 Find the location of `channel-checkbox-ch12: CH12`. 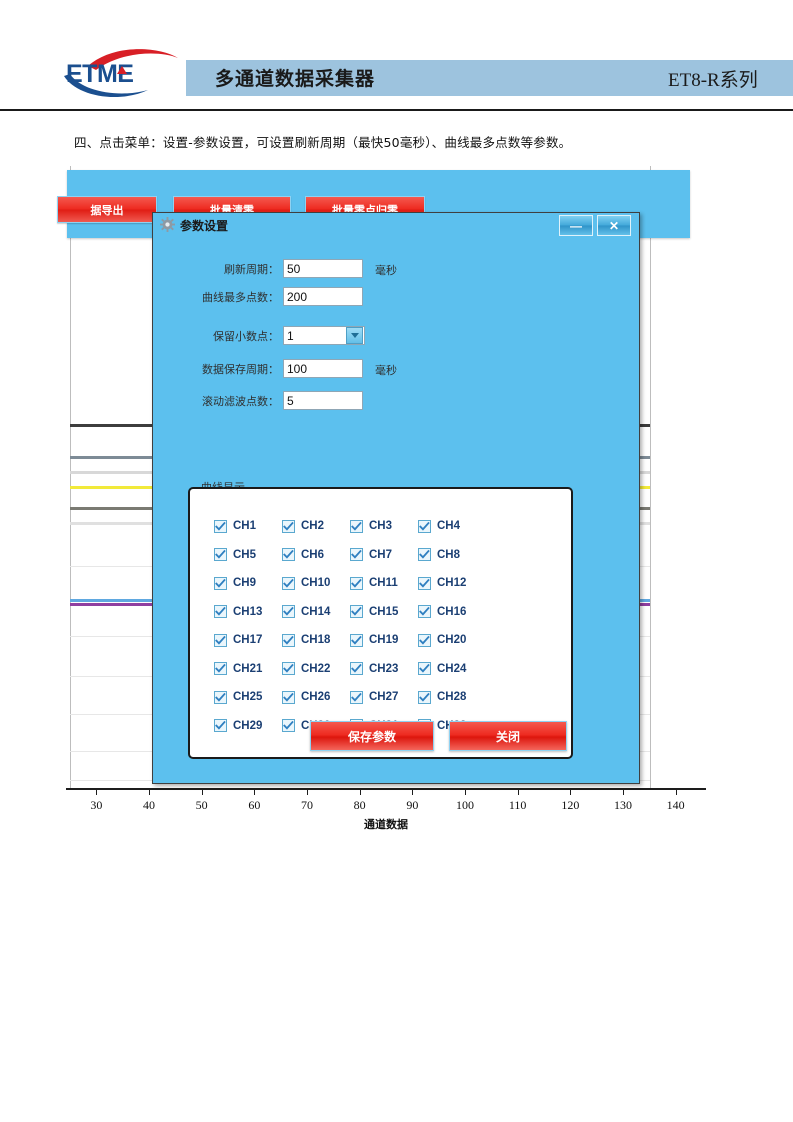

channel-checkbox-ch12: CH12 is located at coordinates (442, 583).